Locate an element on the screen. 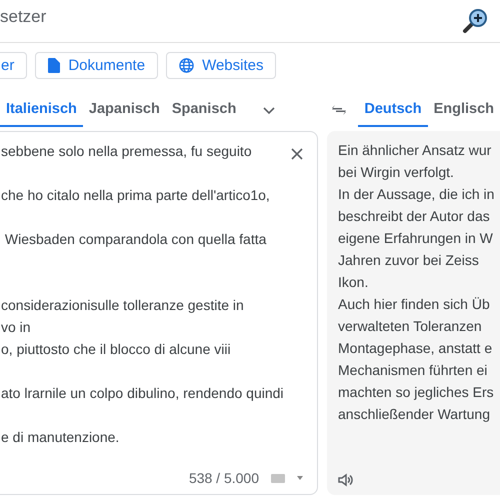  language-tab: Japanisch is located at coordinates (124, 110).